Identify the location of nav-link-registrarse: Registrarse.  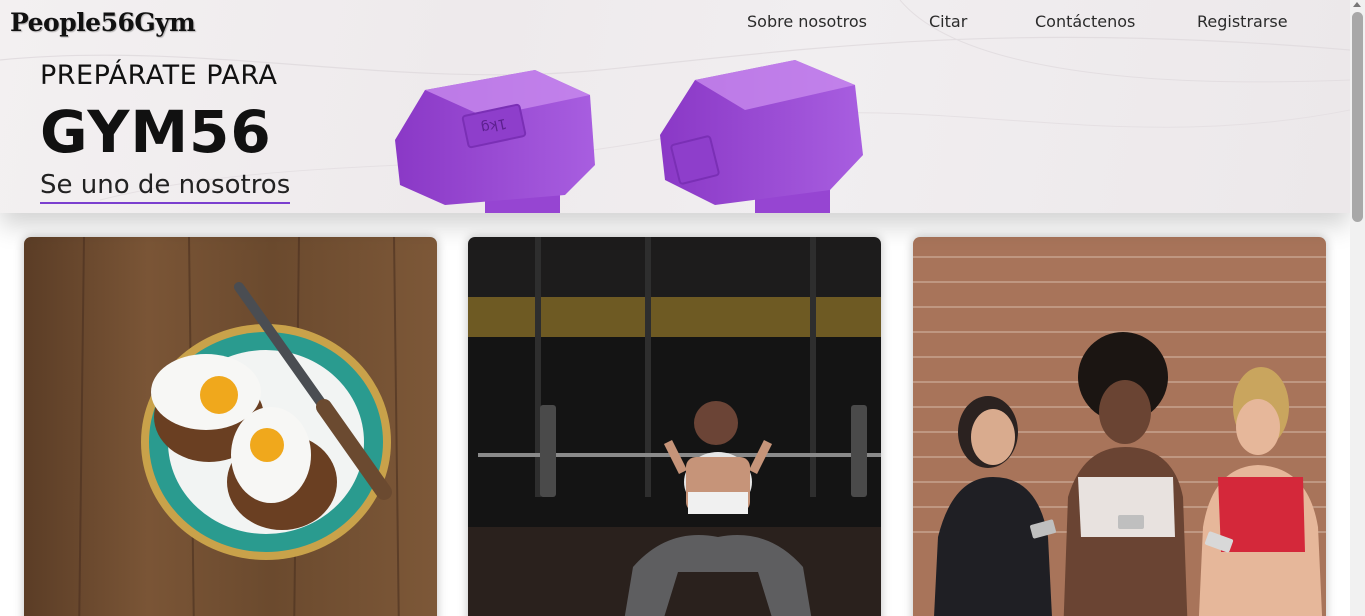
(1242, 21).